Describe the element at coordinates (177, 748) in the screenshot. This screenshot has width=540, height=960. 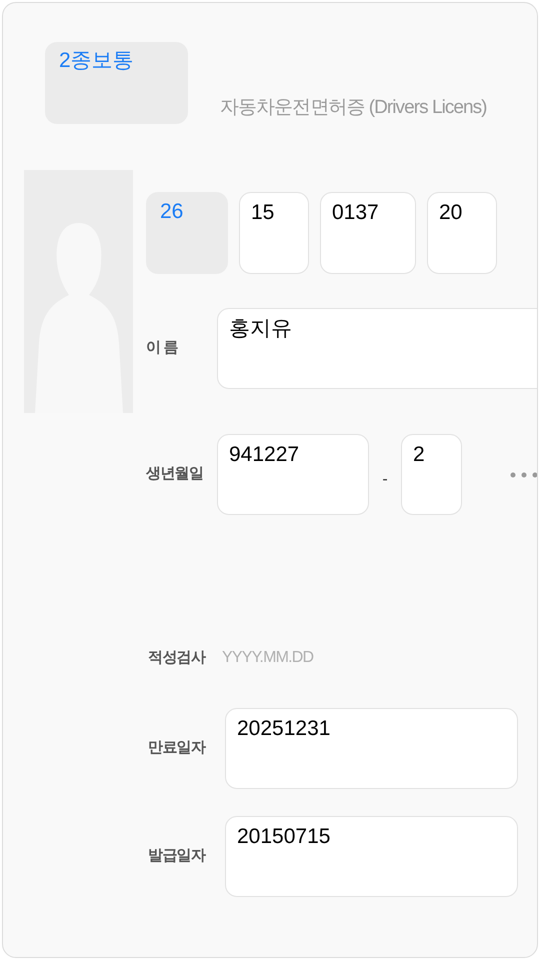
I see `expiry-date-label: 만료일자` at that location.